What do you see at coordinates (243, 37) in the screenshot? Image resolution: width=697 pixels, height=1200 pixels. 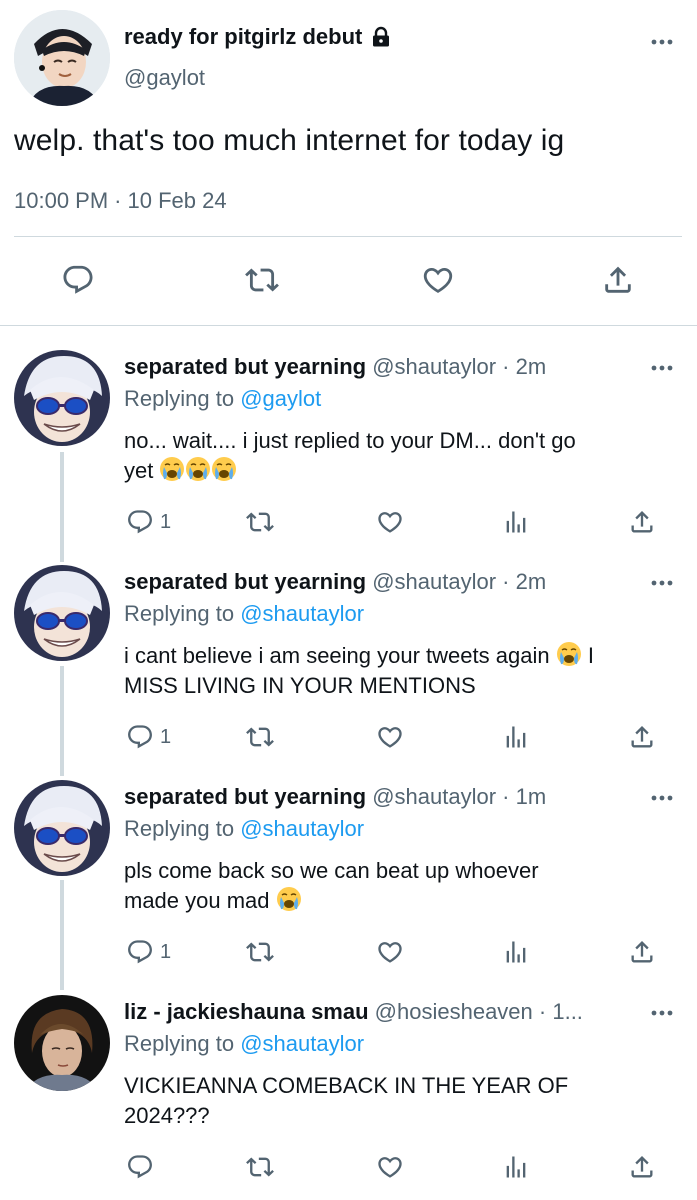 I see `main-author-name: ready for pitgirlz debut` at bounding box center [243, 37].